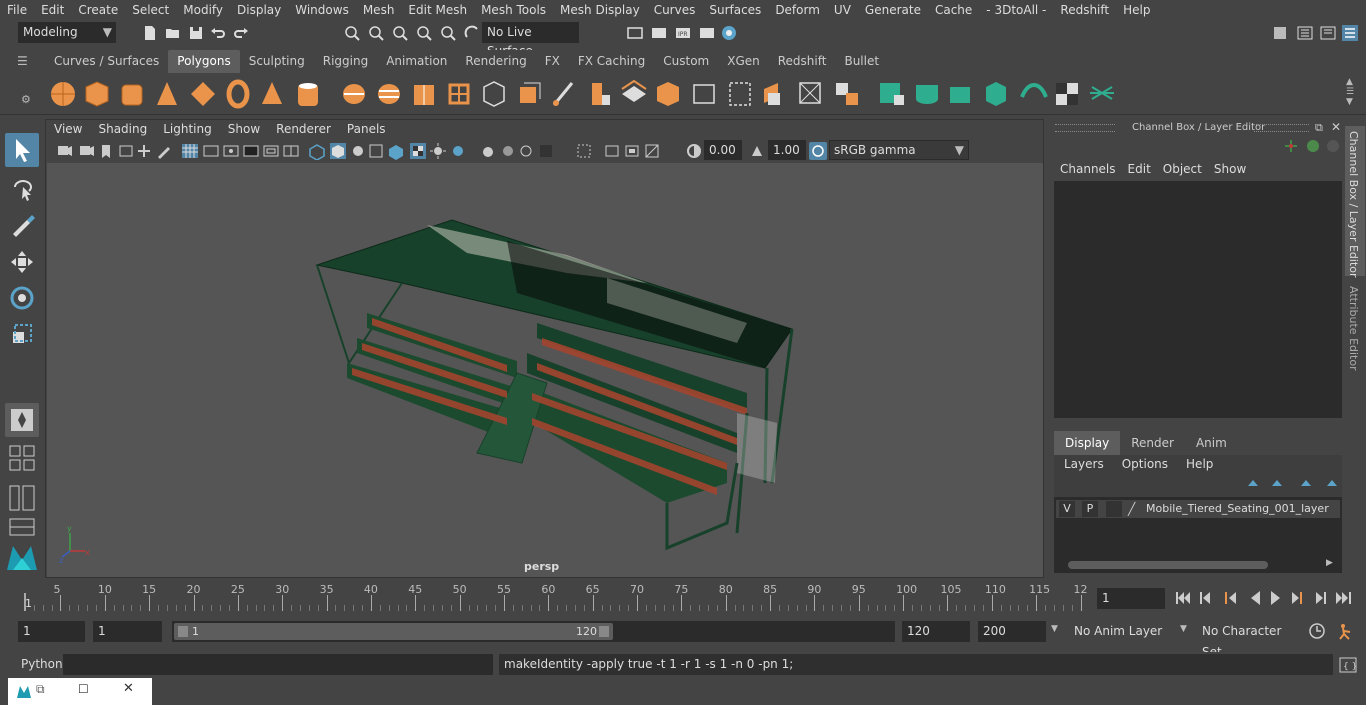 The height and width of the screenshot is (705, 1366). What do you see at coordinates (83, 689) in the screenshot?
I see `maximize-icon: ☐` at bounding box center [83, 689].